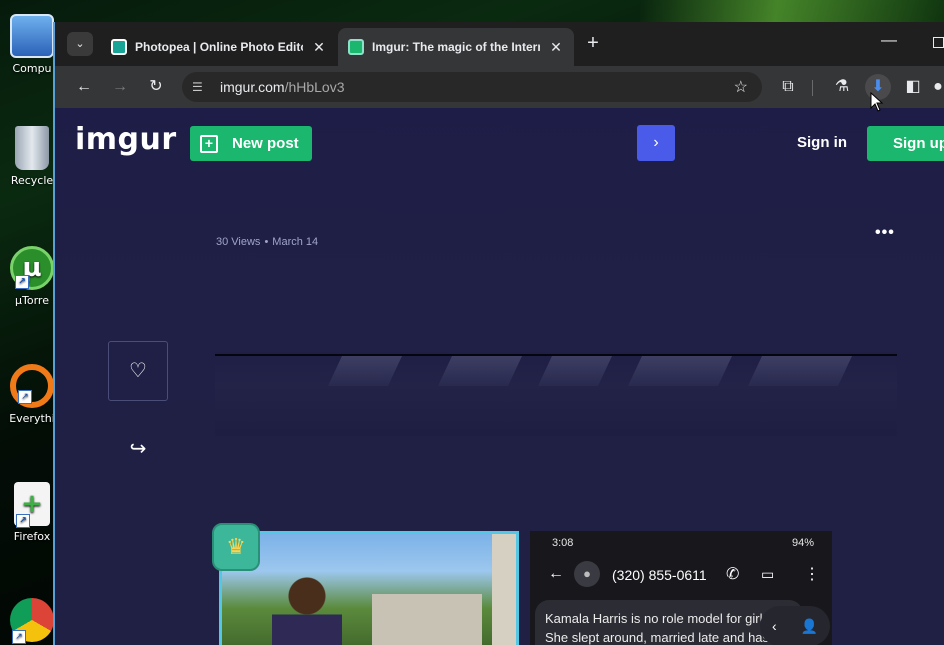 The width and height of the screenshot is (944, 645). I want to click on sign-in-link: Sign in, so click(822, 142).